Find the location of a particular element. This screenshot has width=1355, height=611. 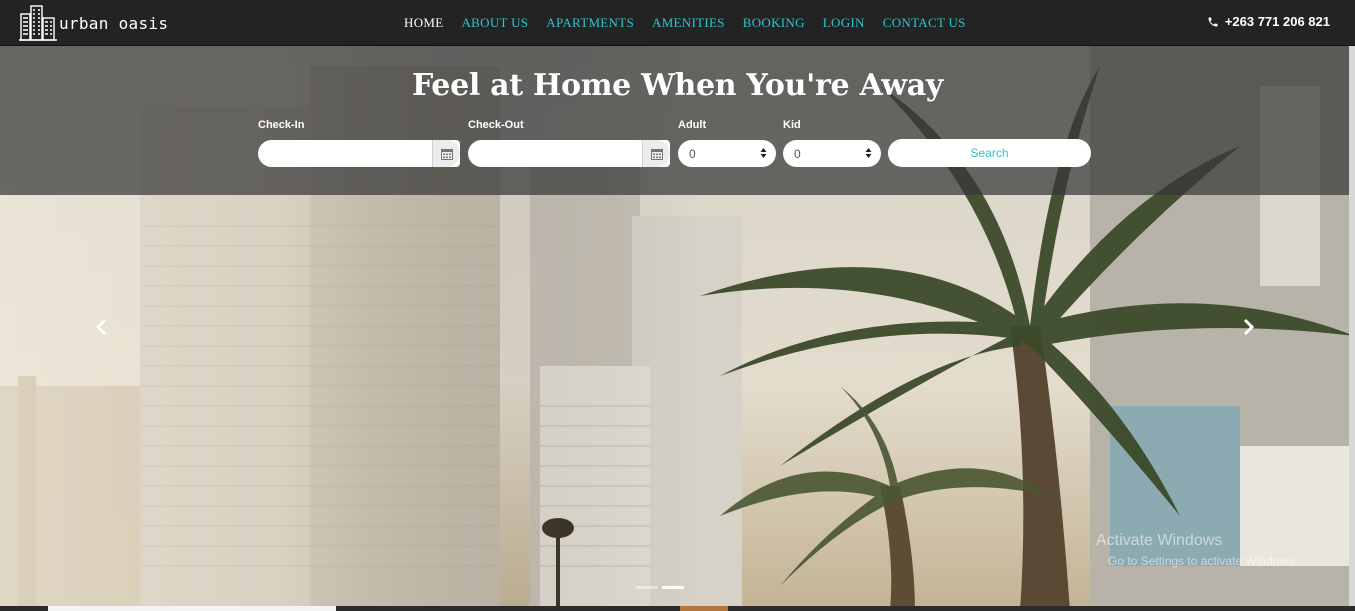

checkin-calendar-button is located at coordinates (446, 153).